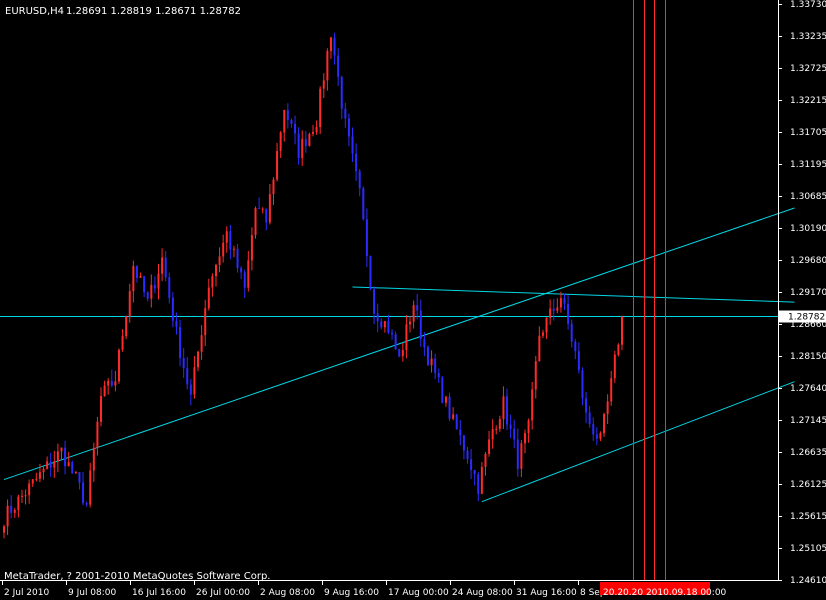 This screenshot has width=826, height=600. I want to click on y-tick-label: 1.27640, so click(808, 389).